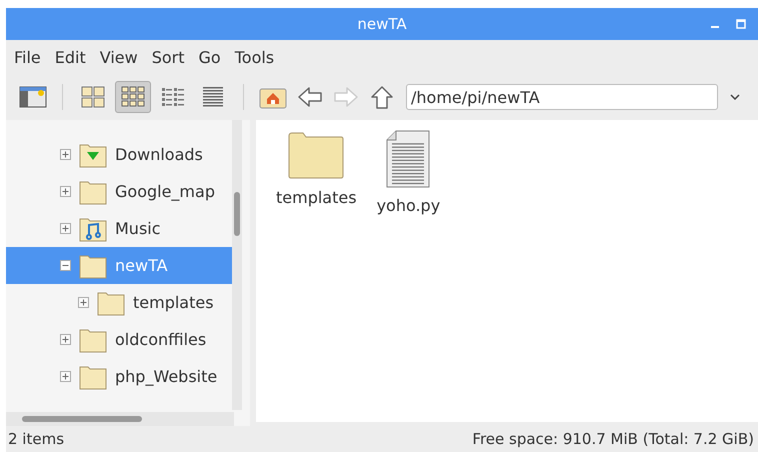 This screenshot has width=758, height=452. What do you see at coordinates (120, 339) in the screenshot?
I see `tree-item: oldconffiles` at bounding box center [120, 339].